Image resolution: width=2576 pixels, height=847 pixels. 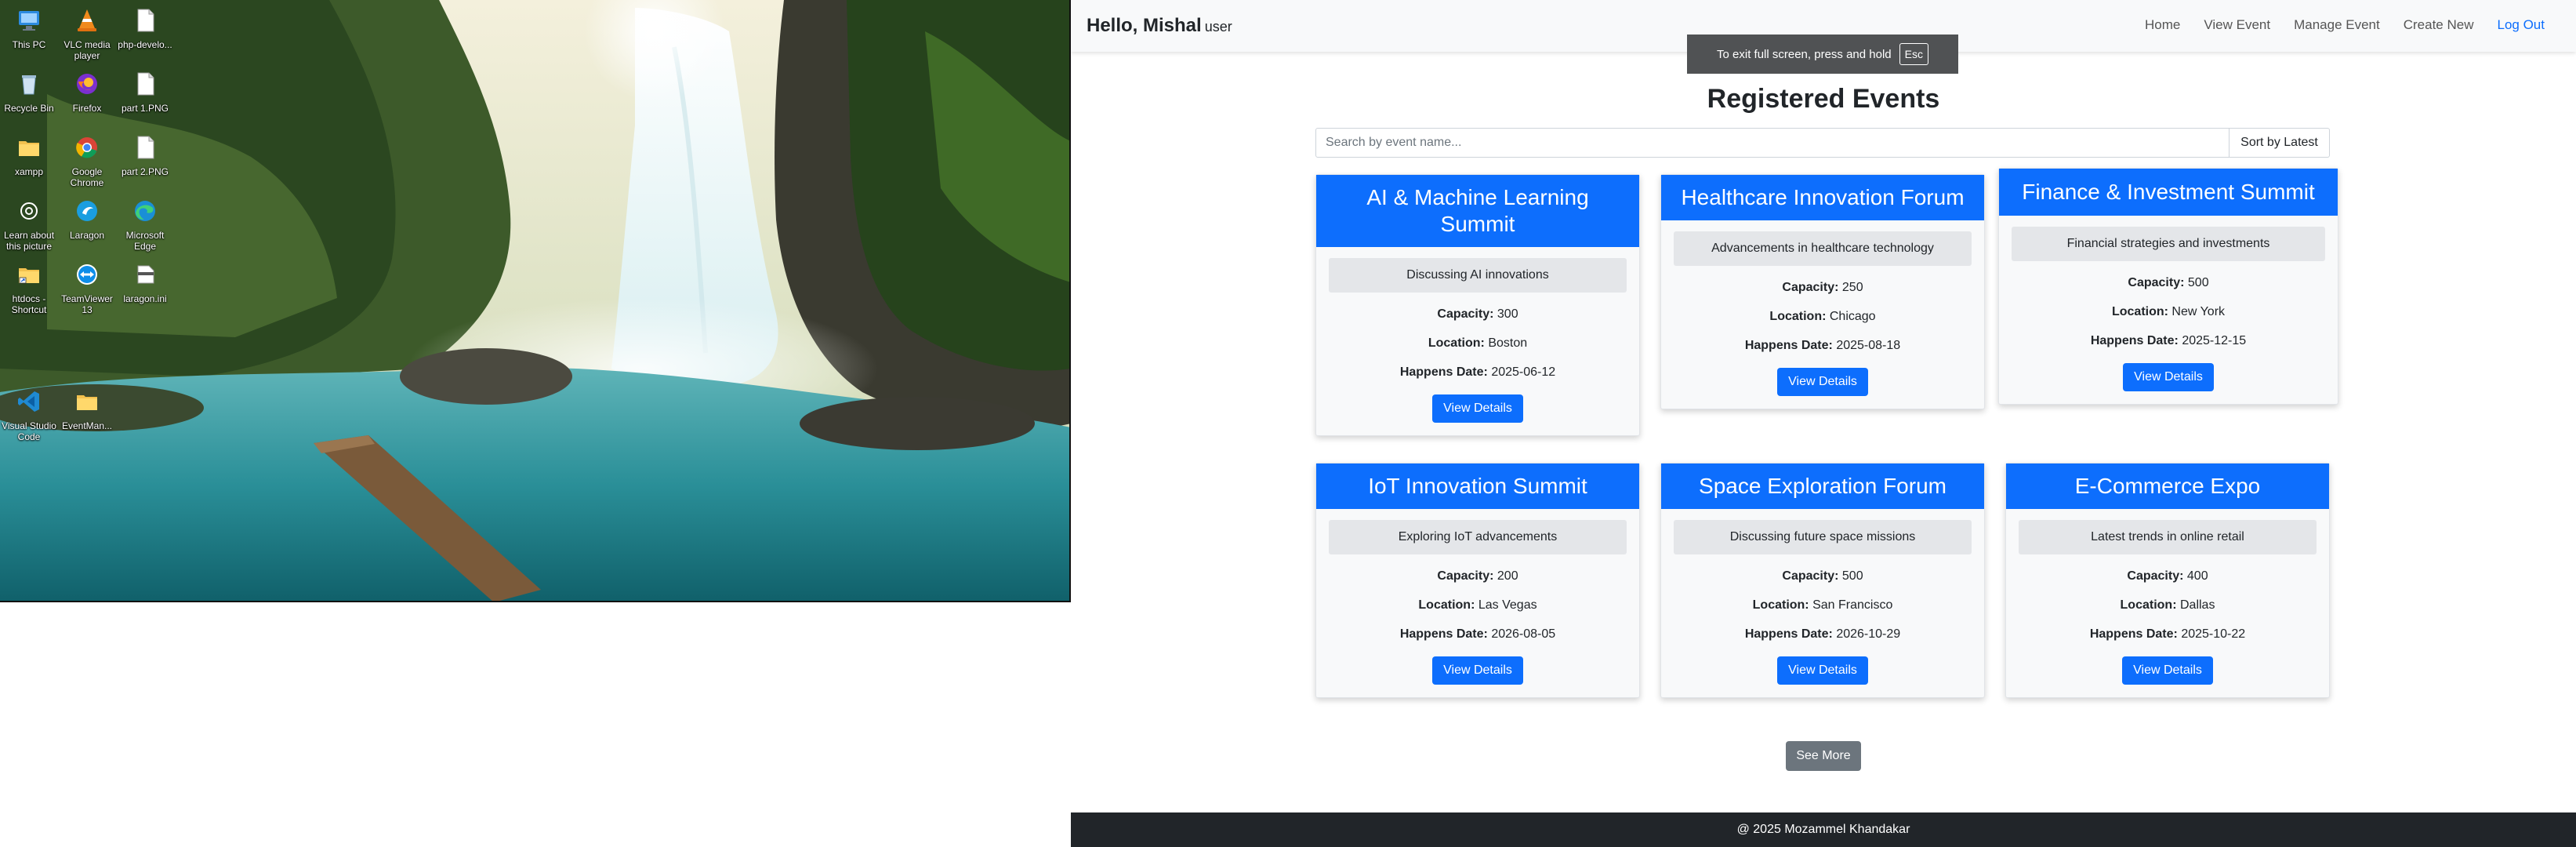 I want to click on user-greeting: Hello, Mishal user, so click(x=1160, y=26).